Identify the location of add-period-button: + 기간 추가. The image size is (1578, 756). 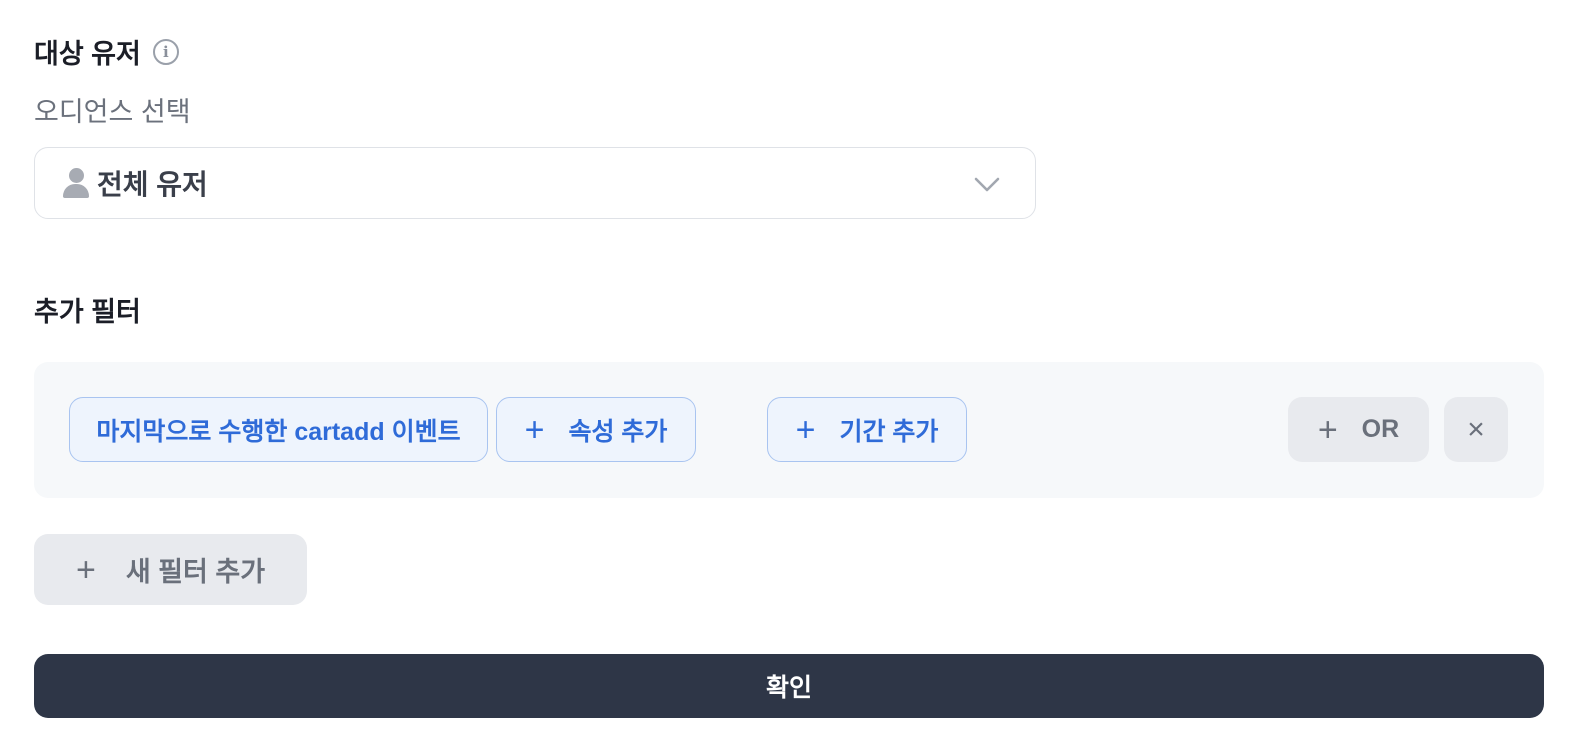
(867, 429).